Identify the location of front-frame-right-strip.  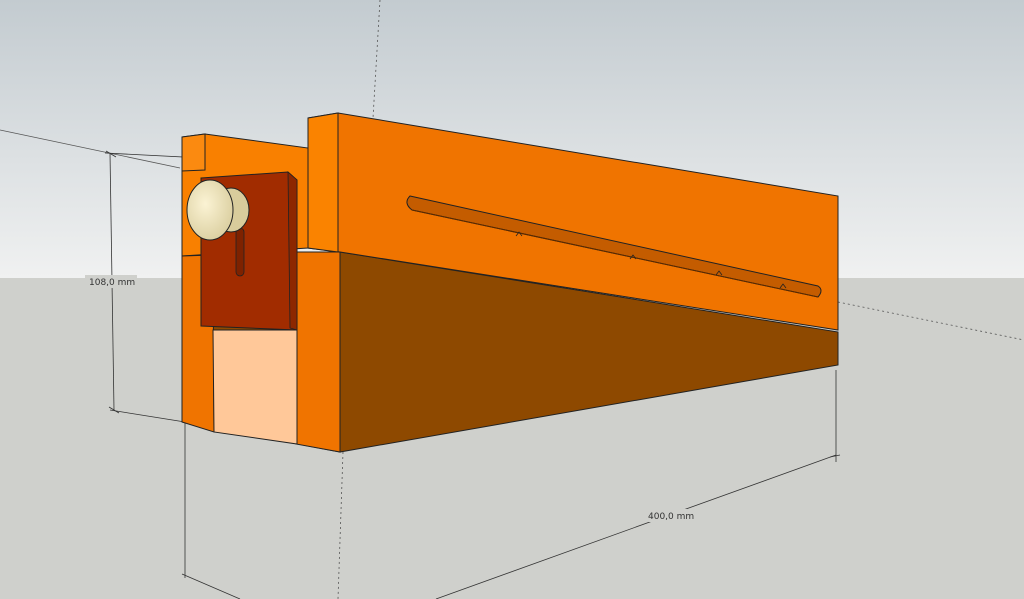
(318, 352).